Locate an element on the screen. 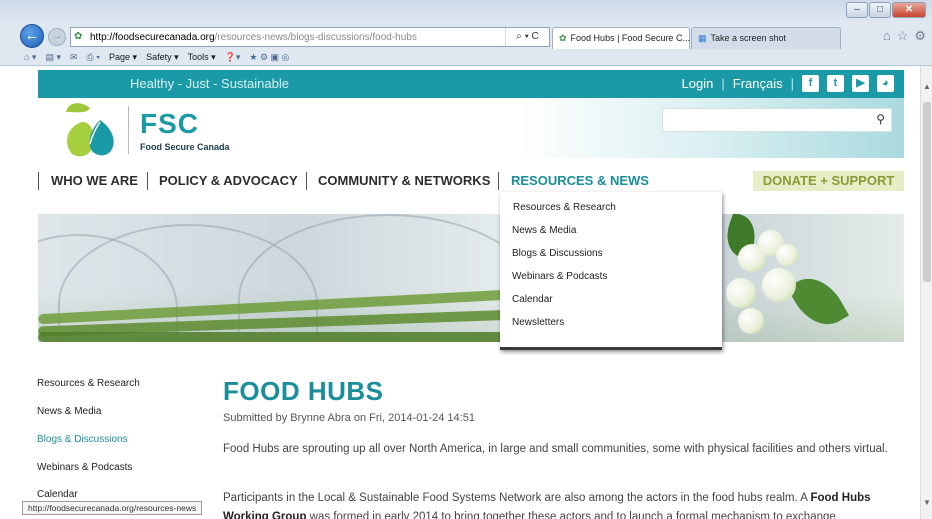 This screenshot has height=519, width=932. dropdown-item-newsletters: Newsletters is located at coordinates (538, 322).